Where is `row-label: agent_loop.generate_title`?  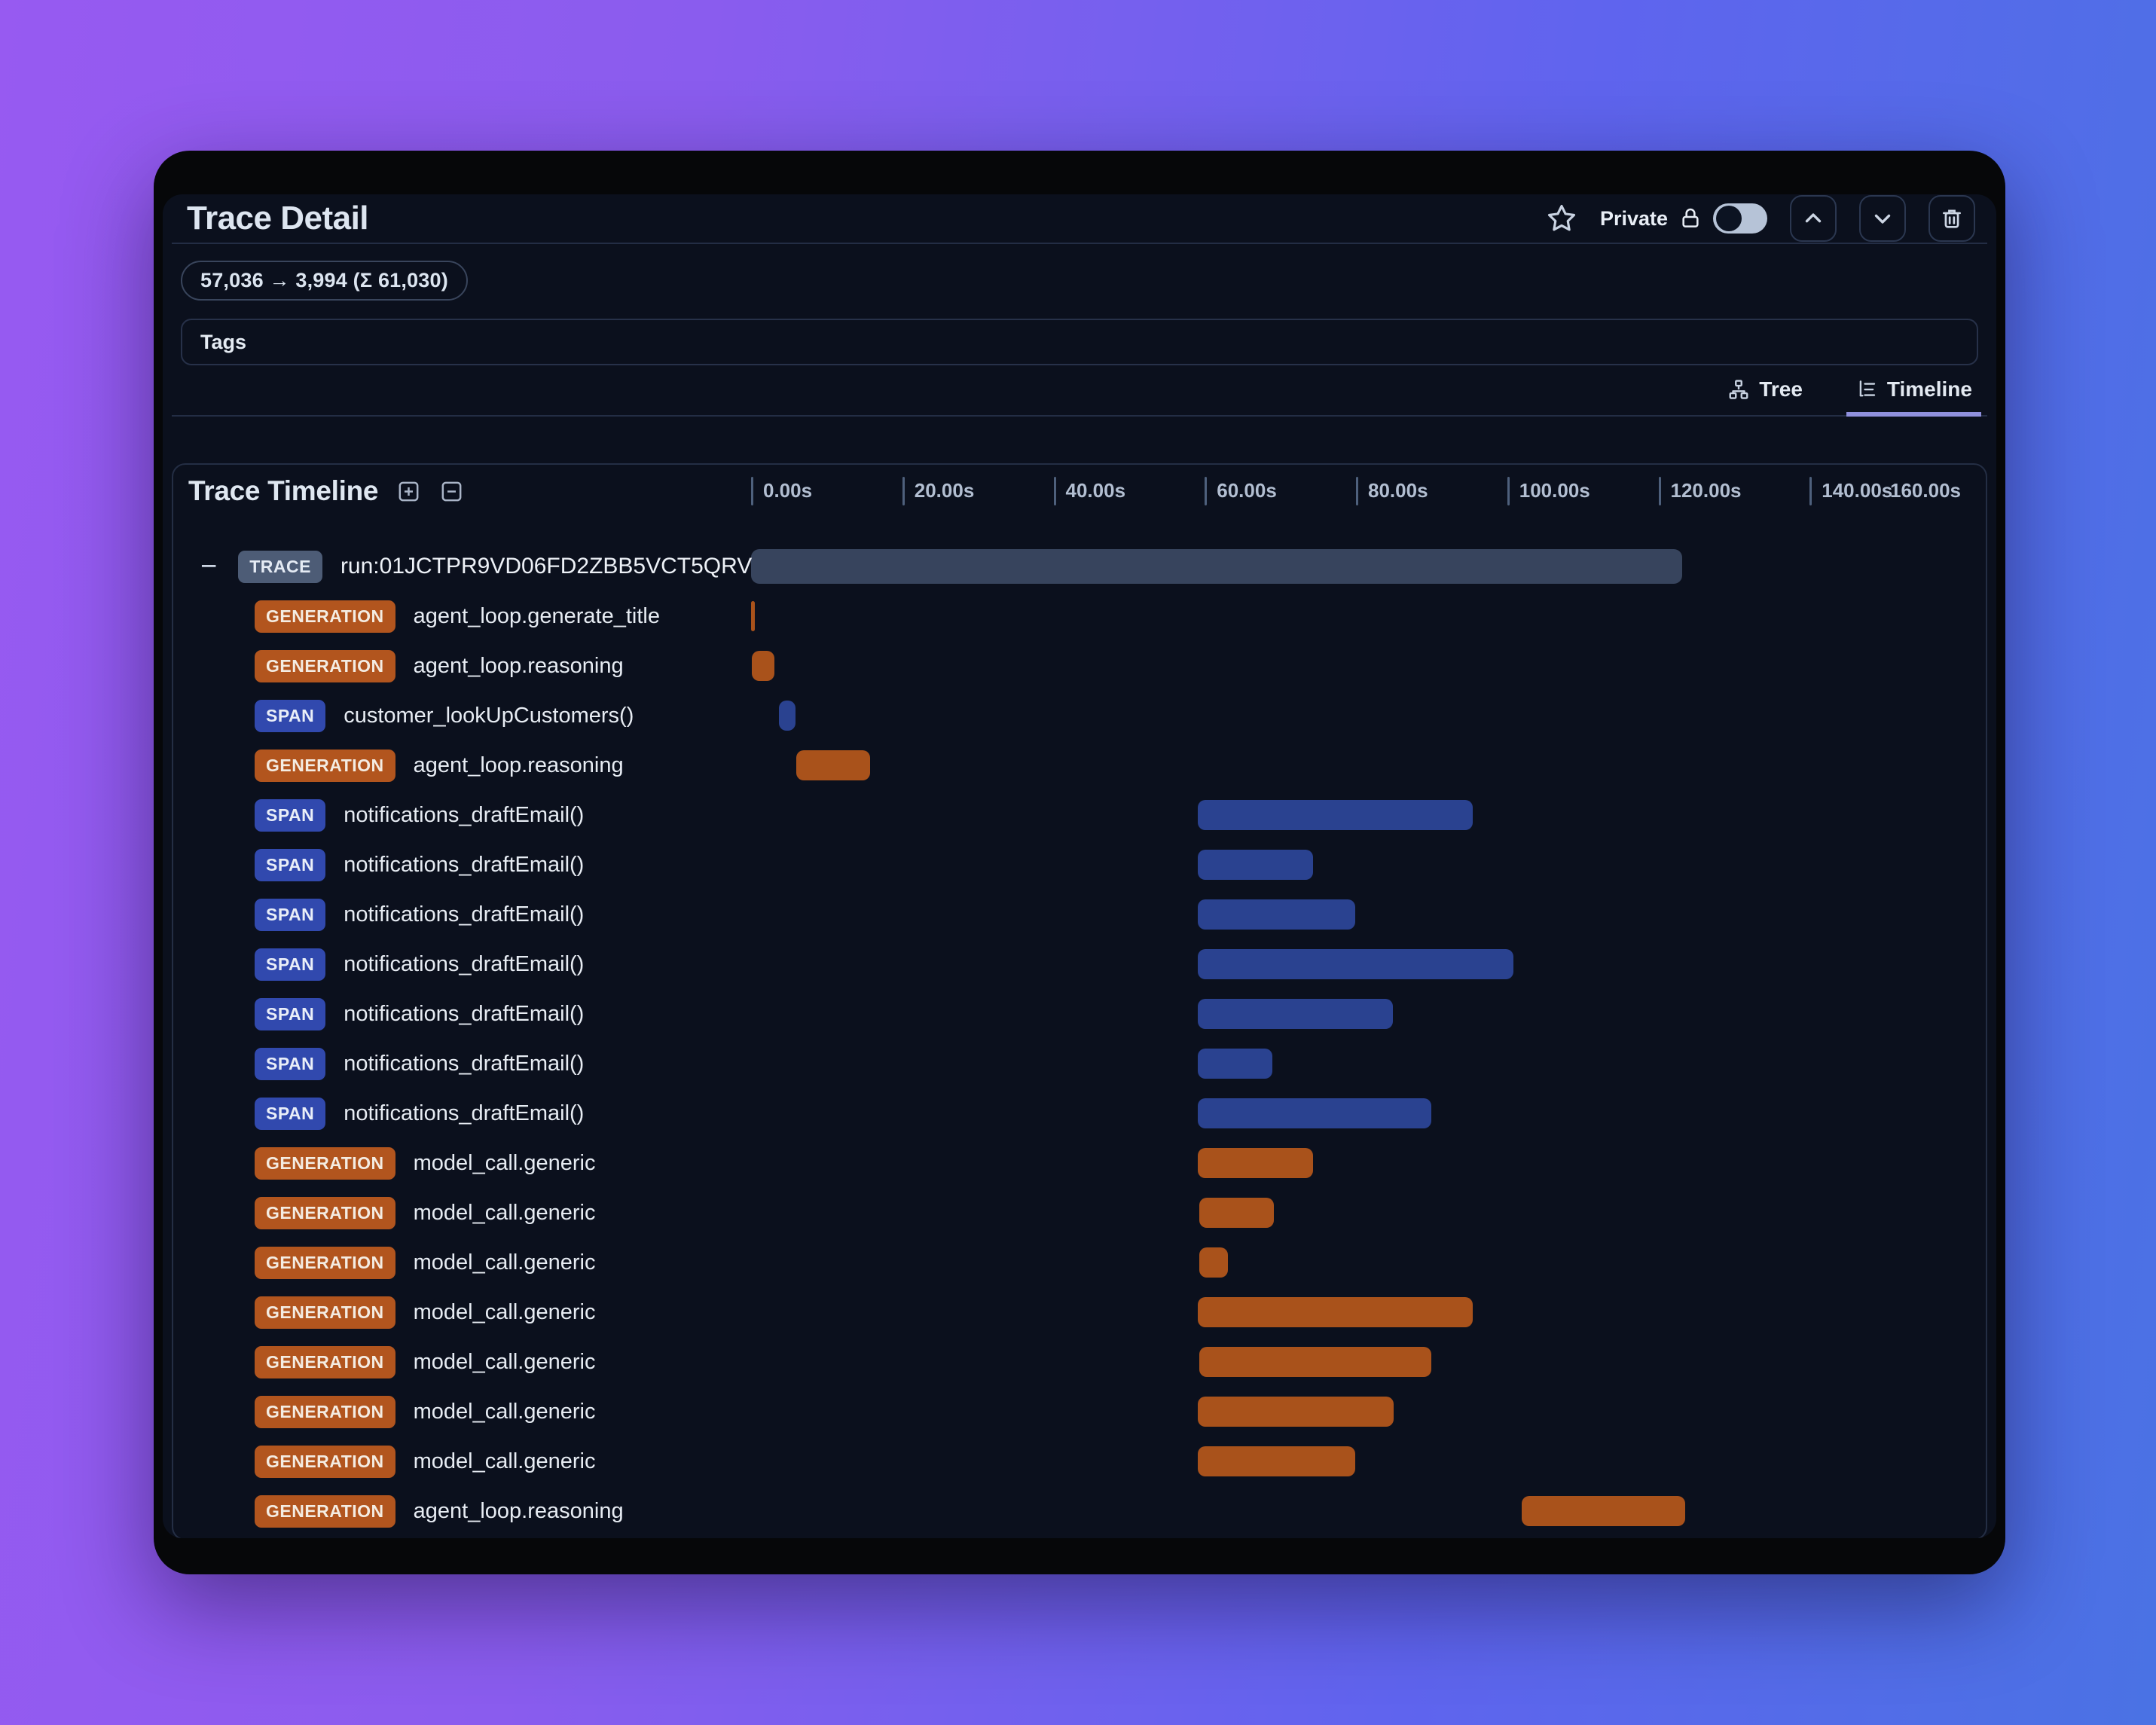
row-label: agent_loop.generate_title is located at coordinates (536, 615).